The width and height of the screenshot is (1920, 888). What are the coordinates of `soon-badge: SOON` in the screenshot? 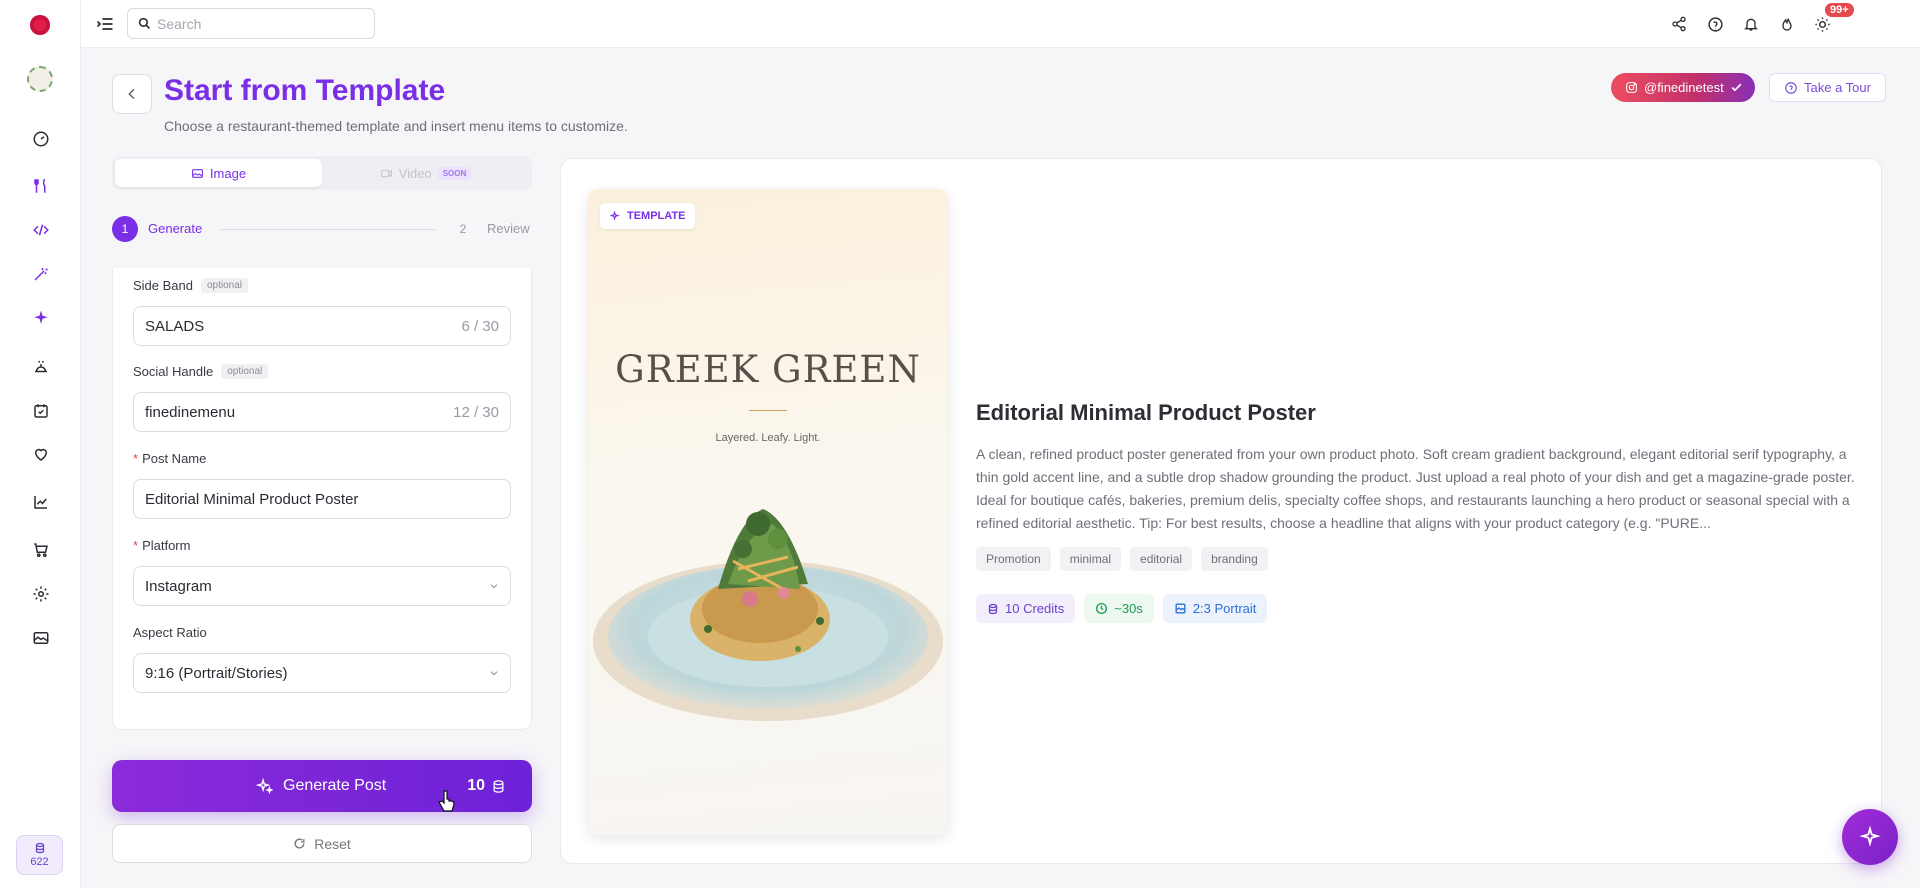 It's located at (454, 173).